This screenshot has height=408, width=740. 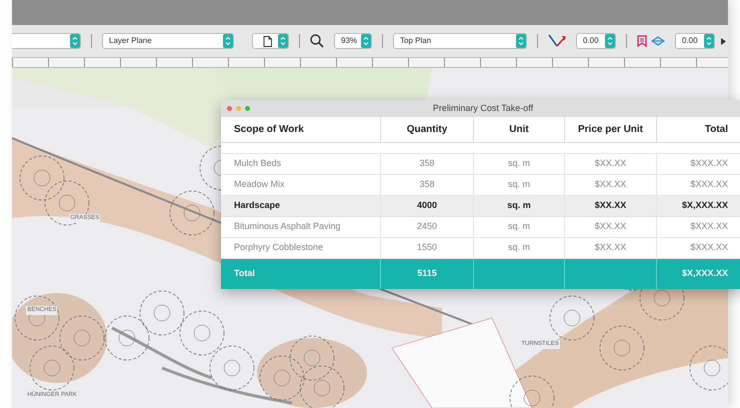 What do you see at coordinates (519, 129) in the screenshot?
I see `column-header: Unit` at bounding box center [519, 129].